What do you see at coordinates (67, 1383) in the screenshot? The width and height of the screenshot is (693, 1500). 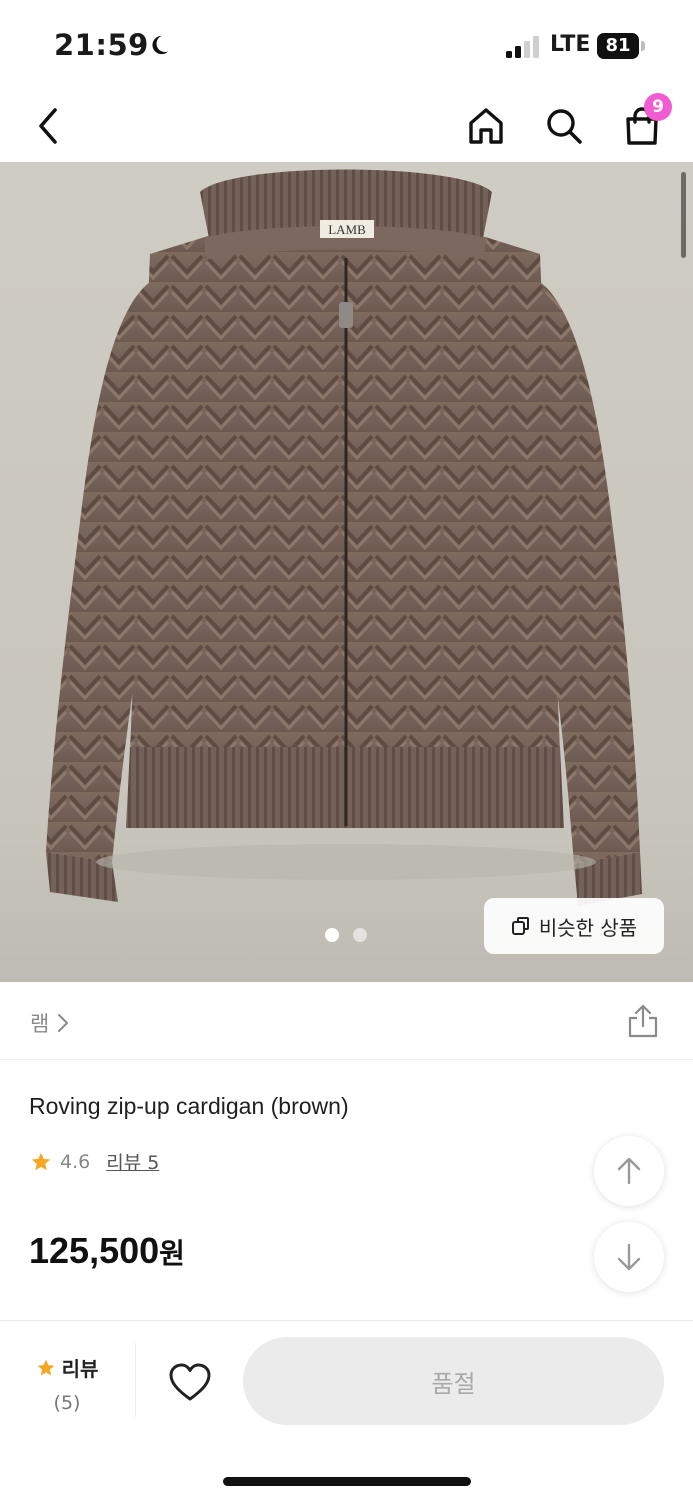 I see `review-tab-button: 리뷰 (5)` at bounding box center [67, 1383].